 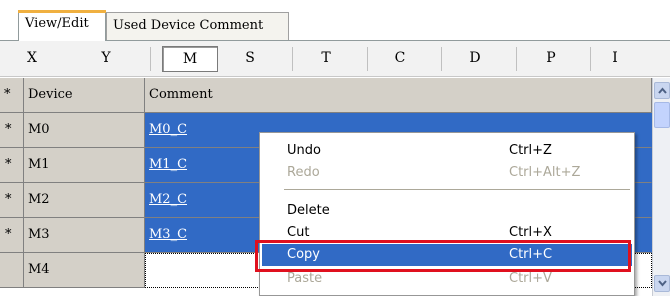 What do you see at coordinates (661, 187) in the screenshot?
I see `vertical-scrollbar` at bounding box center [661, 187].